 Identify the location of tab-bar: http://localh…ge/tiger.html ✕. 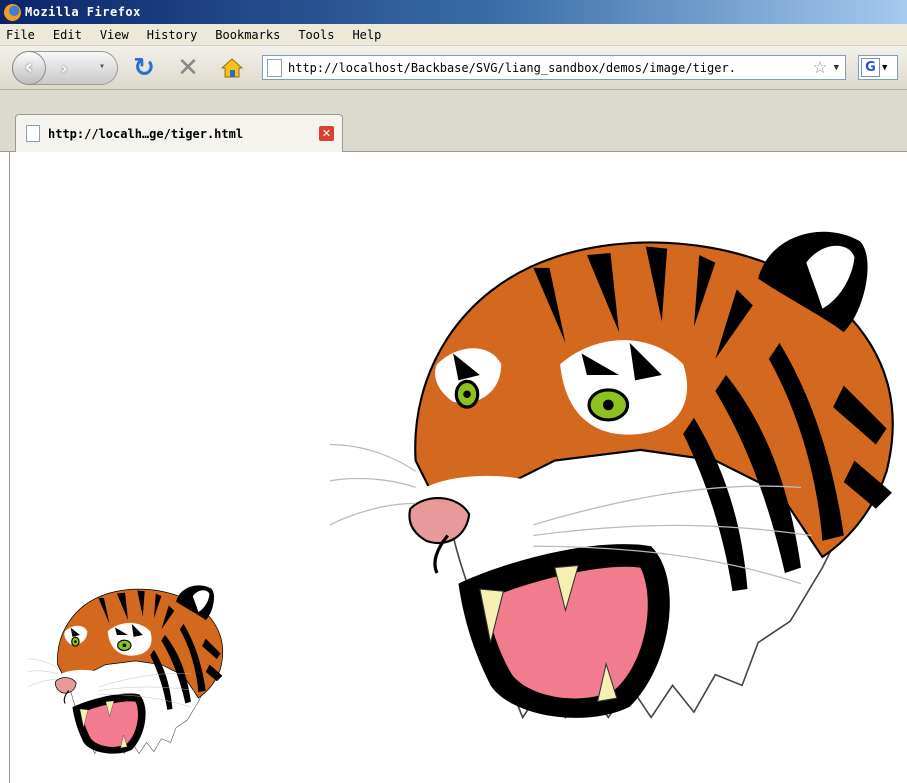
(453, 121).